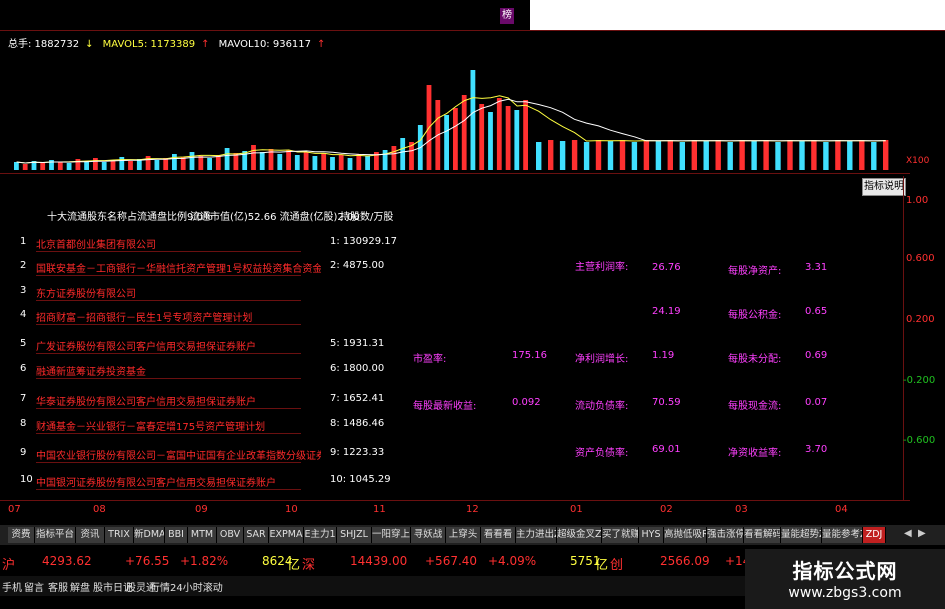 The width and height of the screenshot is (945, 609). Describe the element at coordinates (9, 565) in the screenshot. I see `sh-prefix: 沪` at that location.